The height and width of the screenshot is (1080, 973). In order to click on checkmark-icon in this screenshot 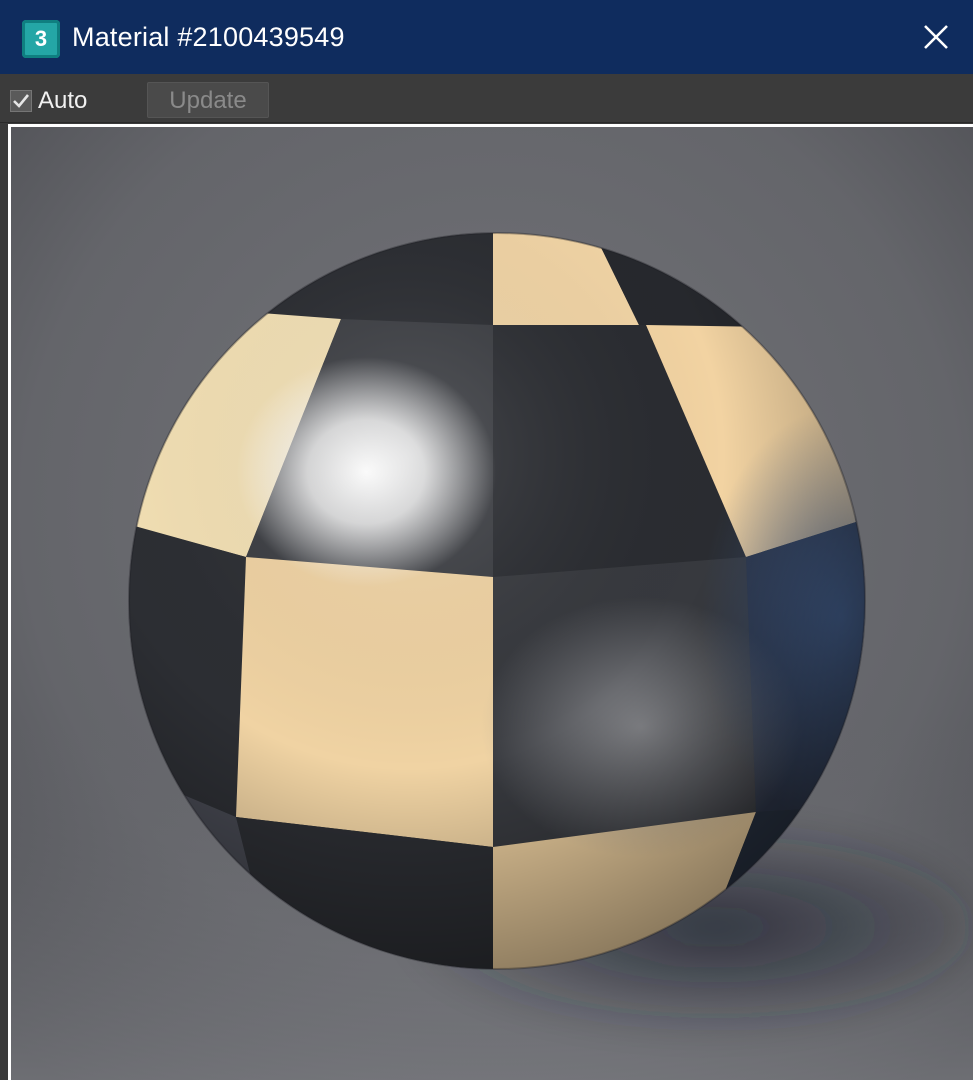, I will do `click(21, 101)`.